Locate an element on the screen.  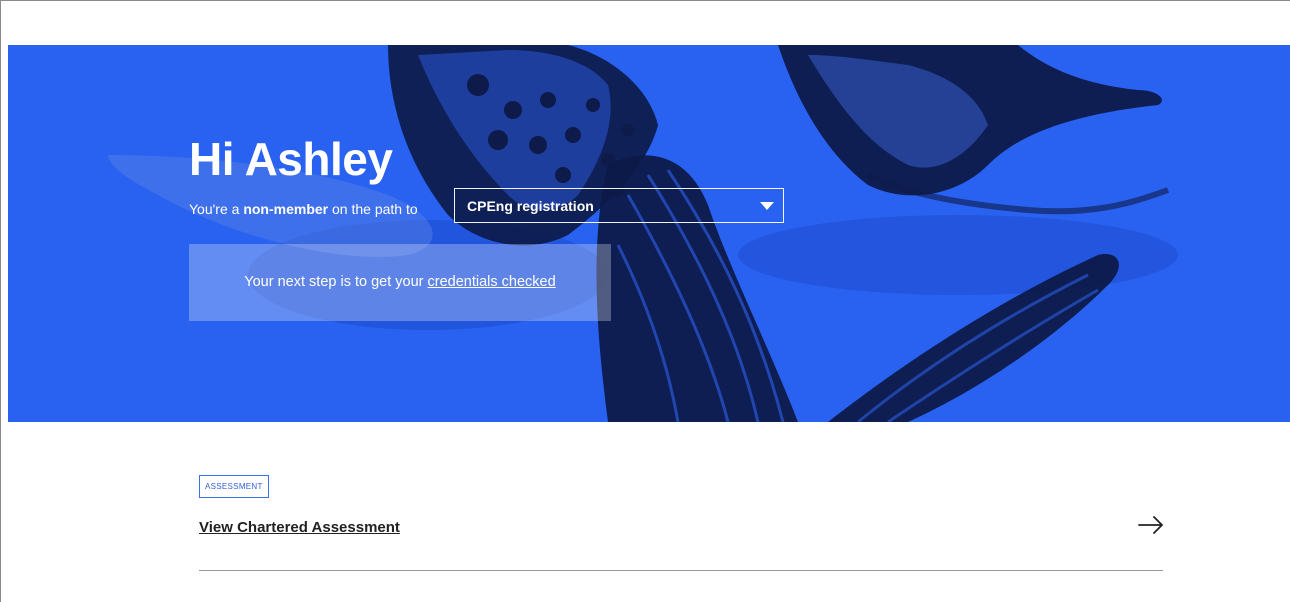
arrow-right-icon is located at coordinates (1151, 525).